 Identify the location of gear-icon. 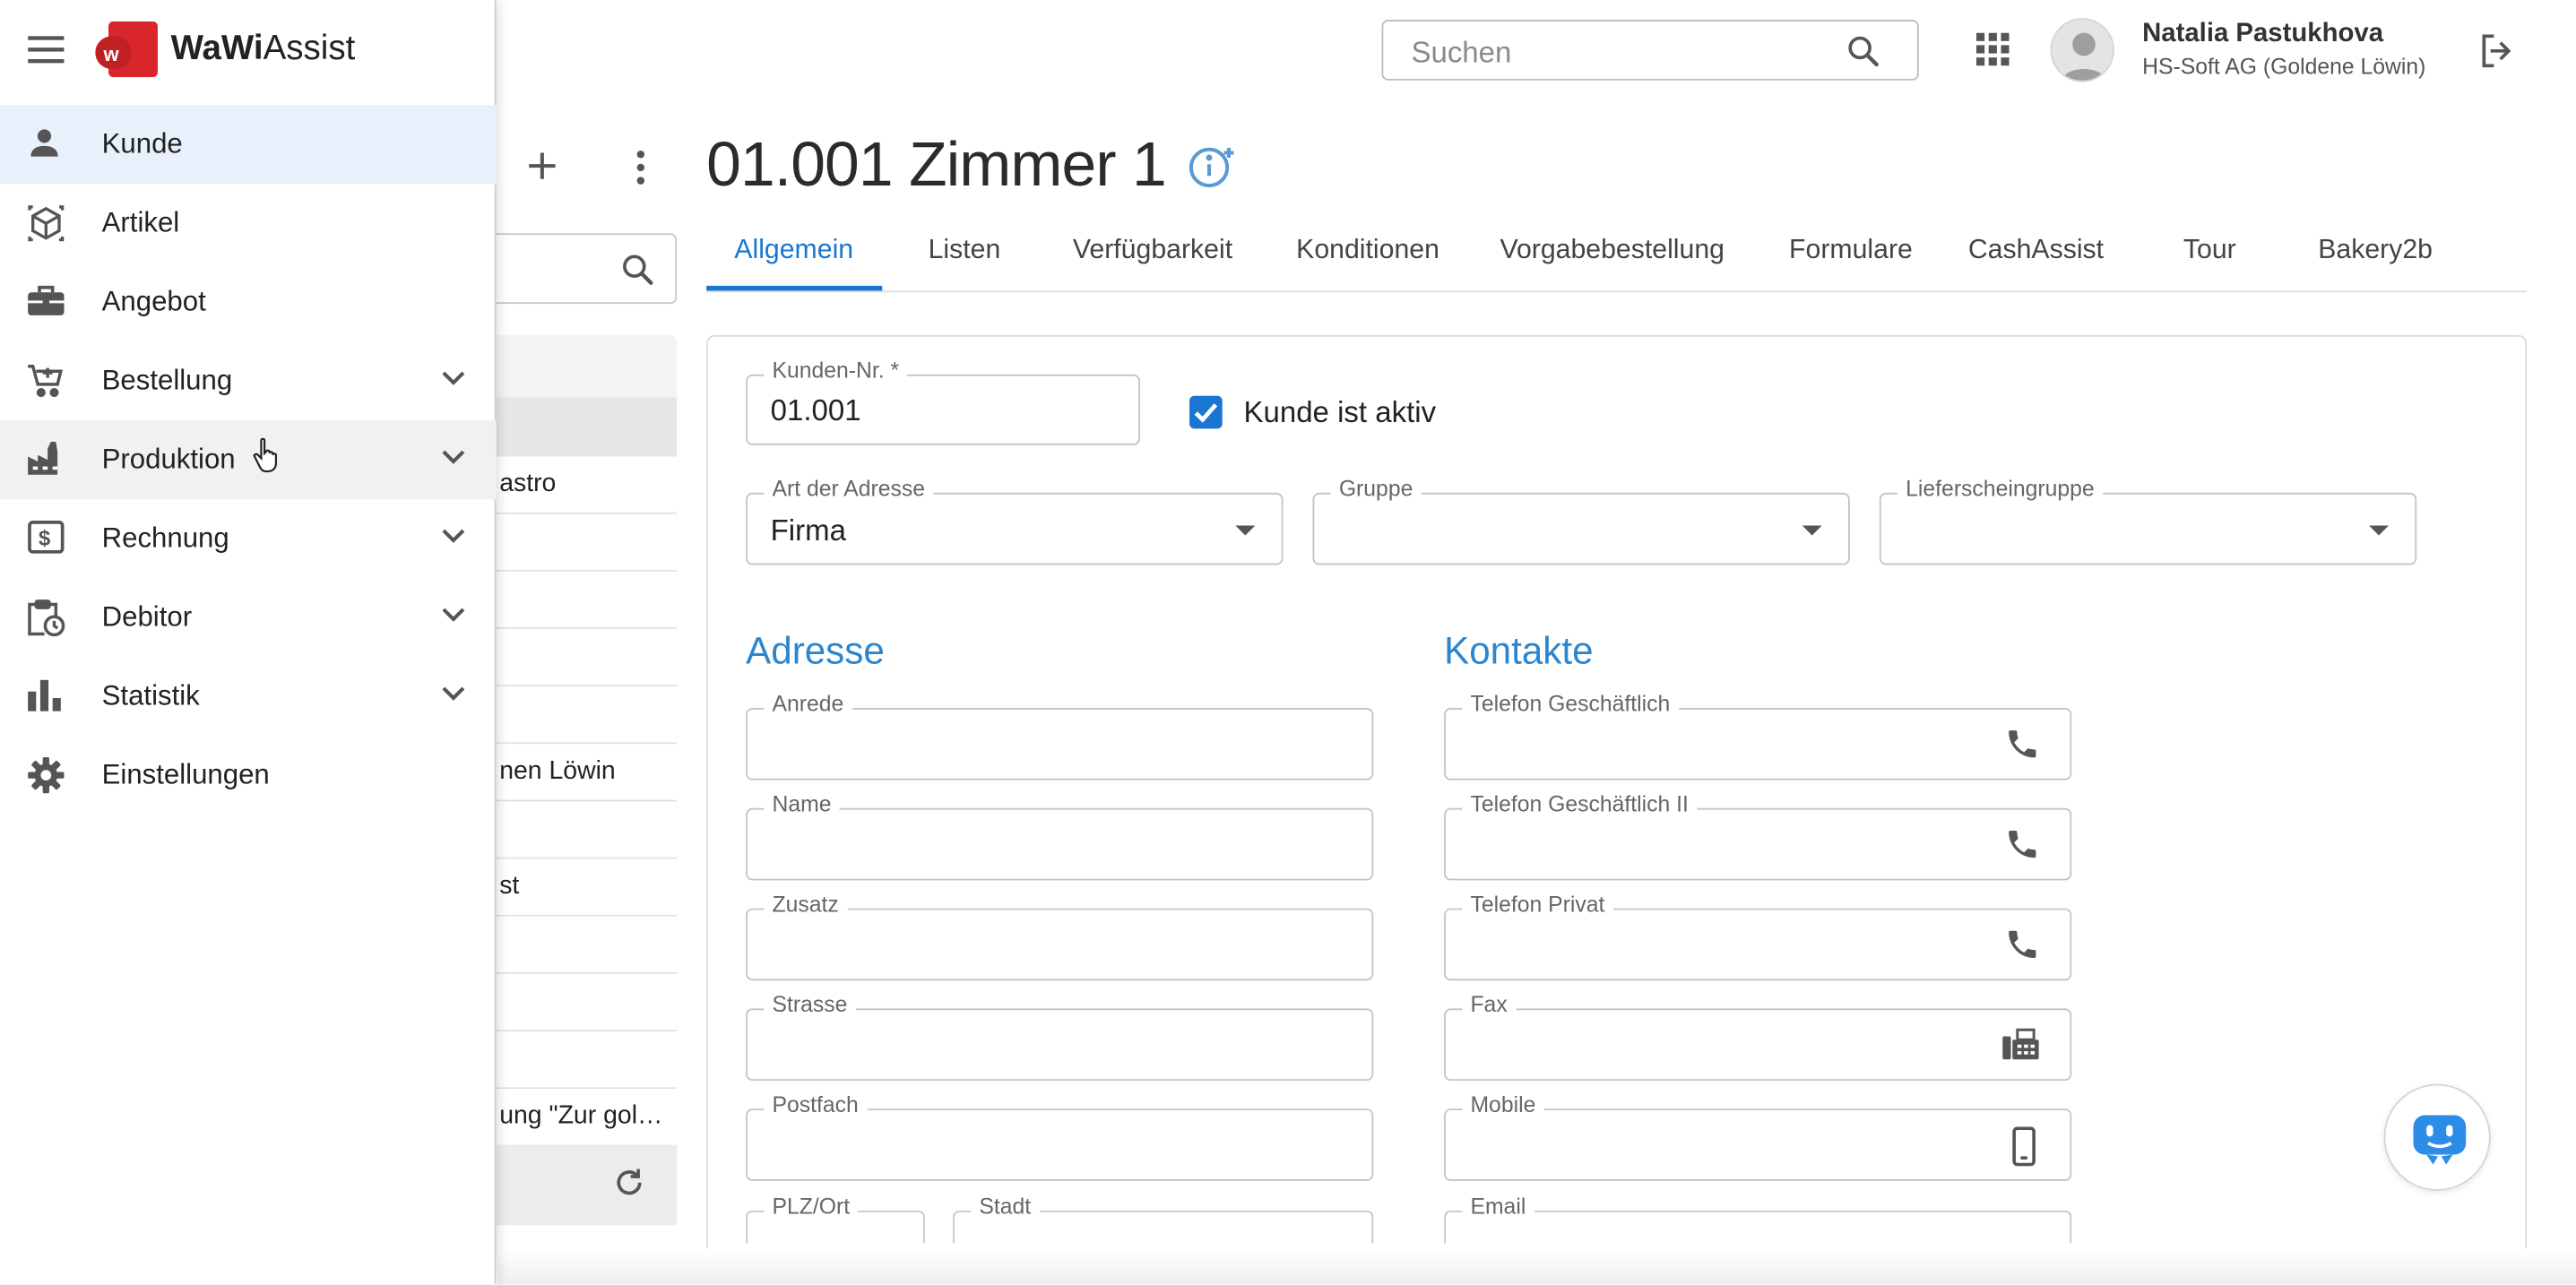
(45, 775).